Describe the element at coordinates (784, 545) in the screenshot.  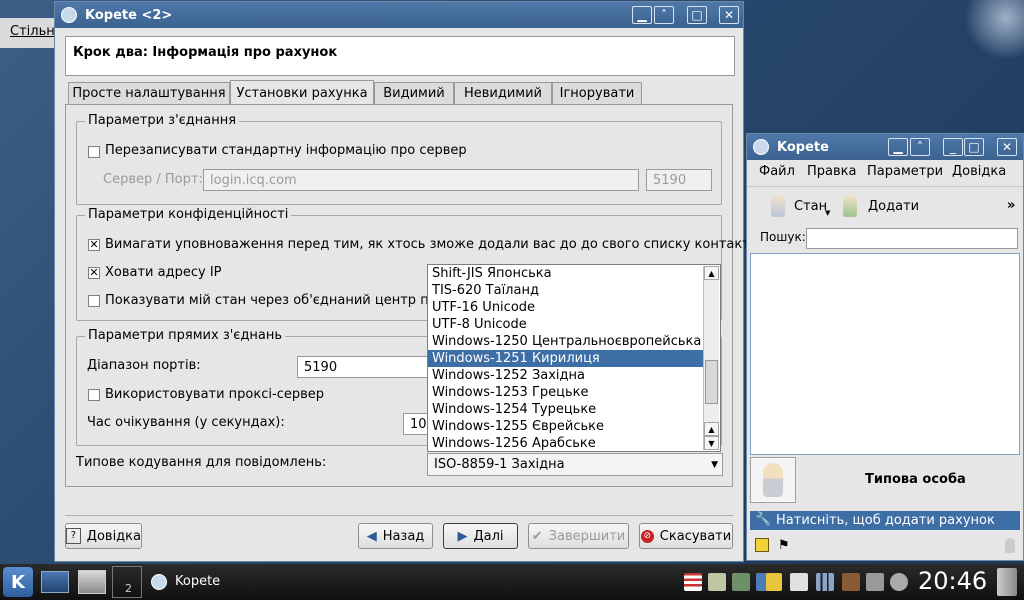
I see `flag-icon: ⚑` at that location.